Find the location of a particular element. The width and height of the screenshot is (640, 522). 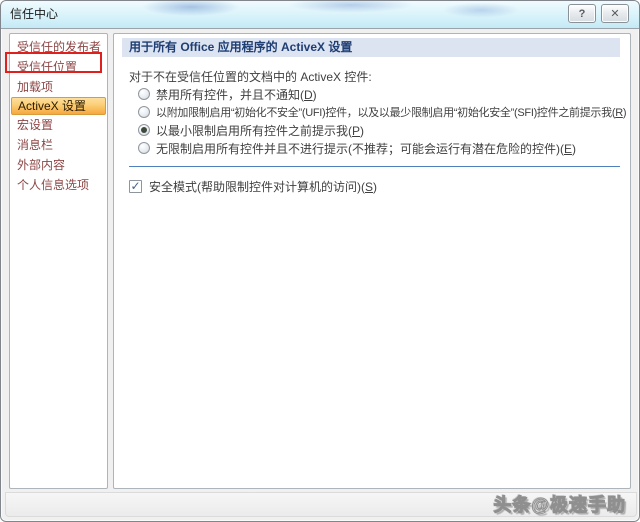

checkbox-icon: ✓ is located at coordinates (135, 186).